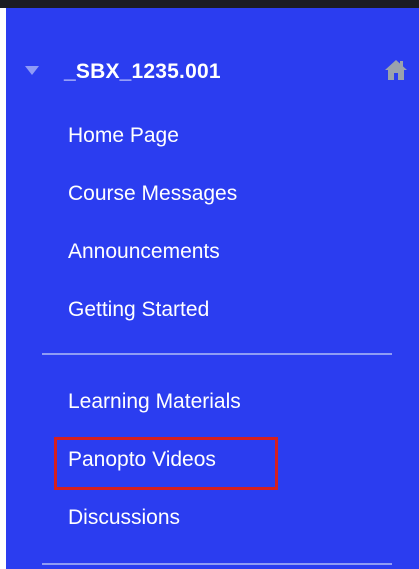 The image size is (419, 569). Describe the element at coordinates (209, 4) in the screenshot. I see `top-bar` at that location.